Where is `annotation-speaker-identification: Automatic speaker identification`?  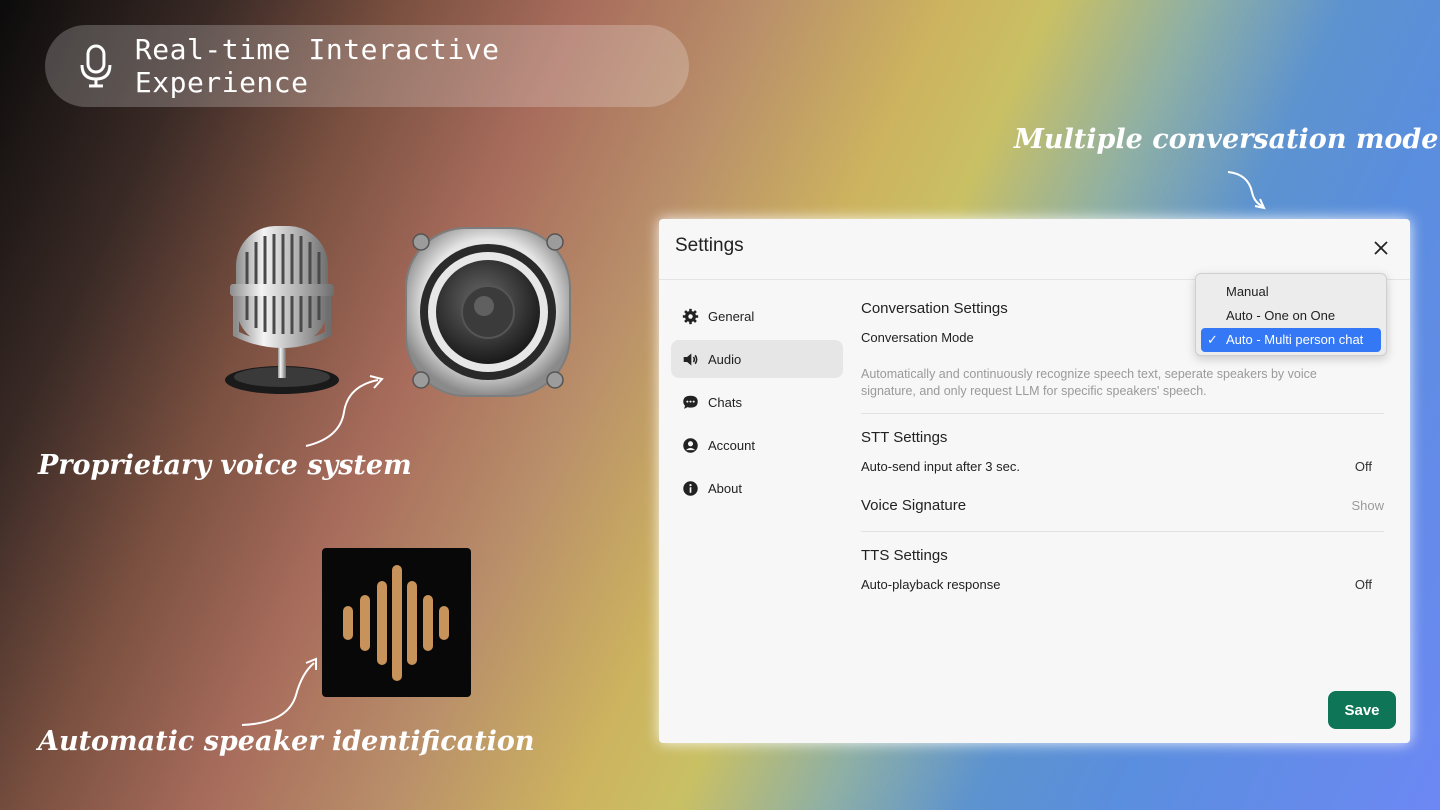 annotation-speaker-identification: Automatic speaker identification is located at coordinates (286, 741).